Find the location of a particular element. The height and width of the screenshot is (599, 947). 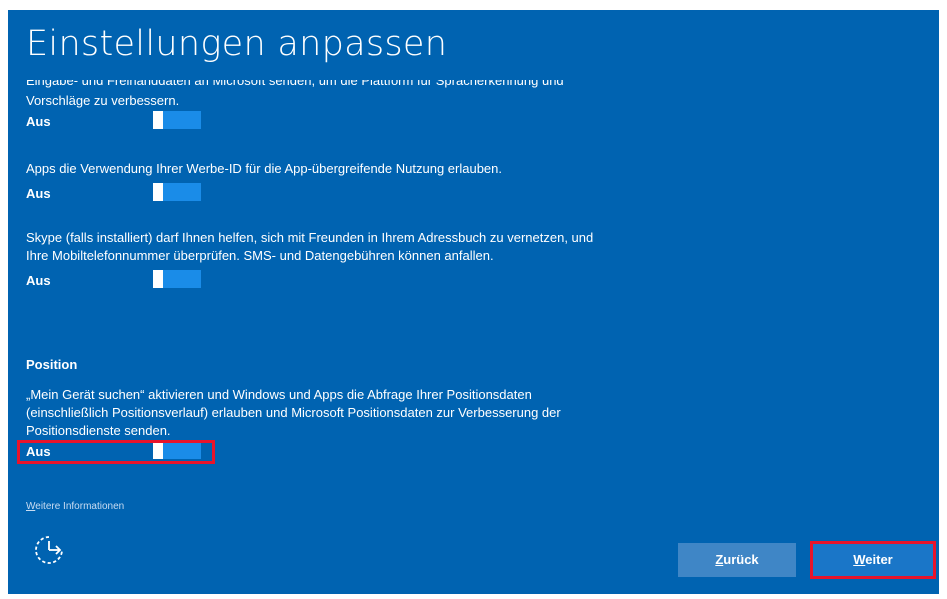

advertising-id-toggle is located at coordinates (177, 192).